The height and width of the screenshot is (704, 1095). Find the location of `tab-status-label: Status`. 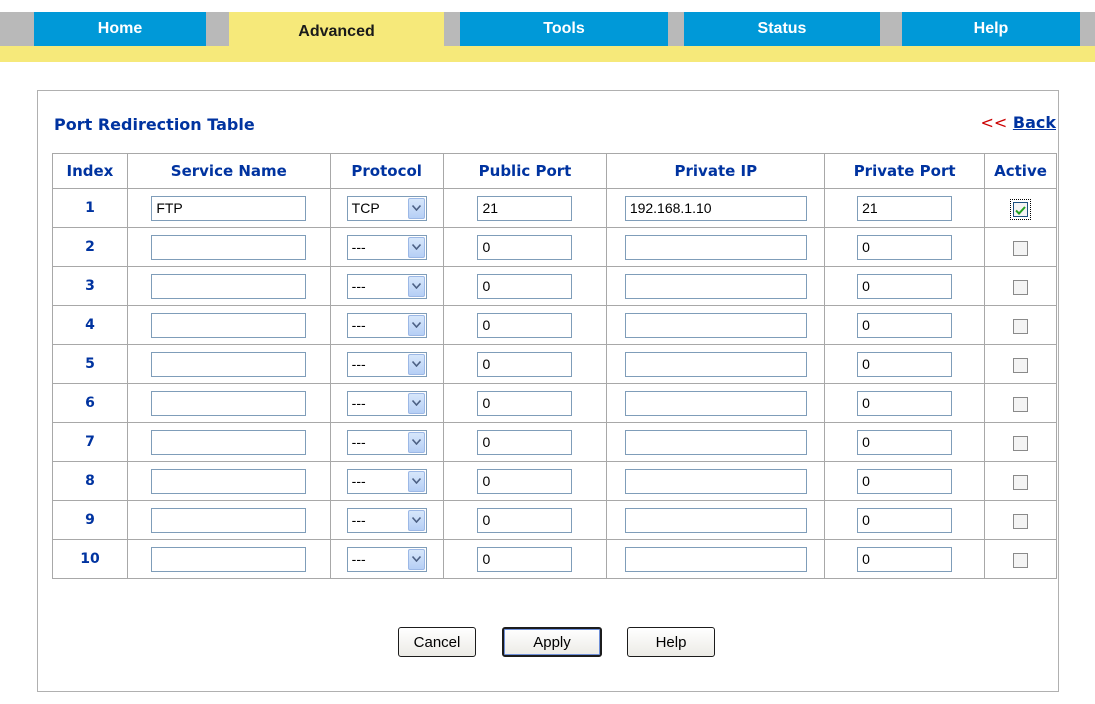

tab-status-label: Status is located at coordinates (782, 28).